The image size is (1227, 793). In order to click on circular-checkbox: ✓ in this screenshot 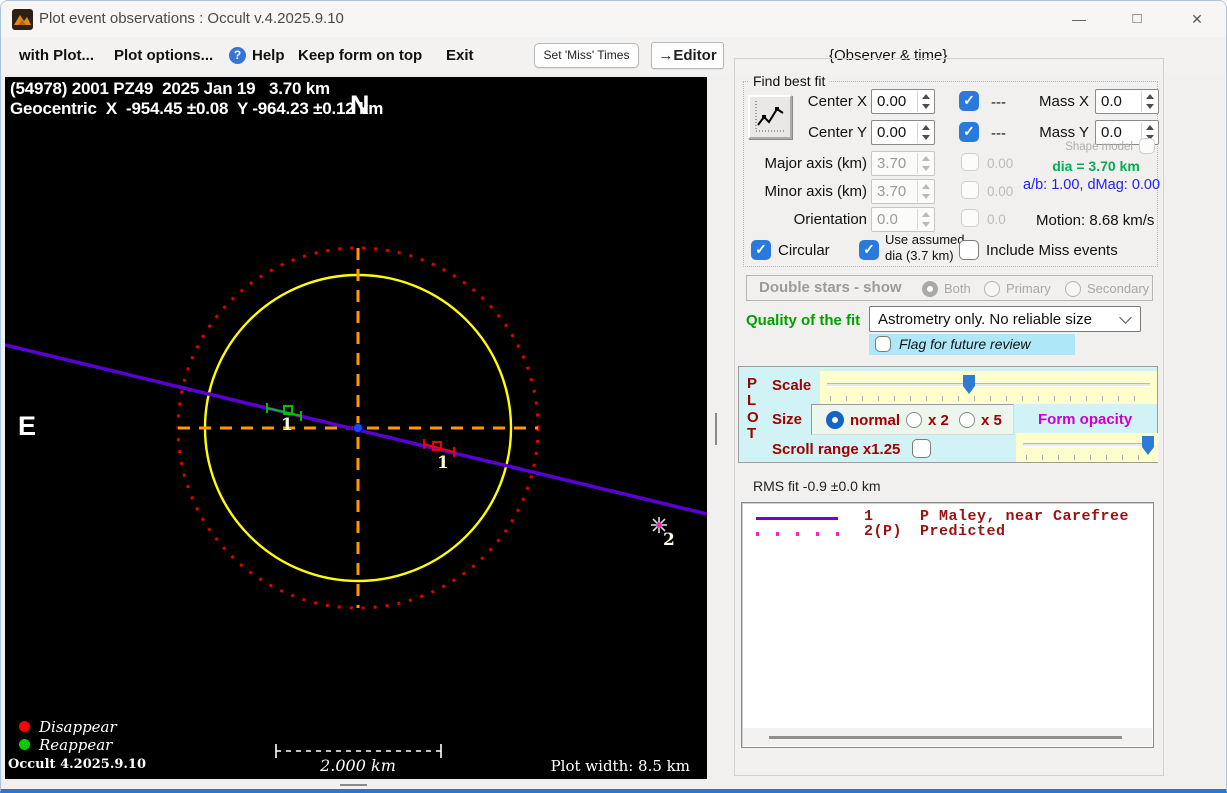, I will do `click(761, 250)`.